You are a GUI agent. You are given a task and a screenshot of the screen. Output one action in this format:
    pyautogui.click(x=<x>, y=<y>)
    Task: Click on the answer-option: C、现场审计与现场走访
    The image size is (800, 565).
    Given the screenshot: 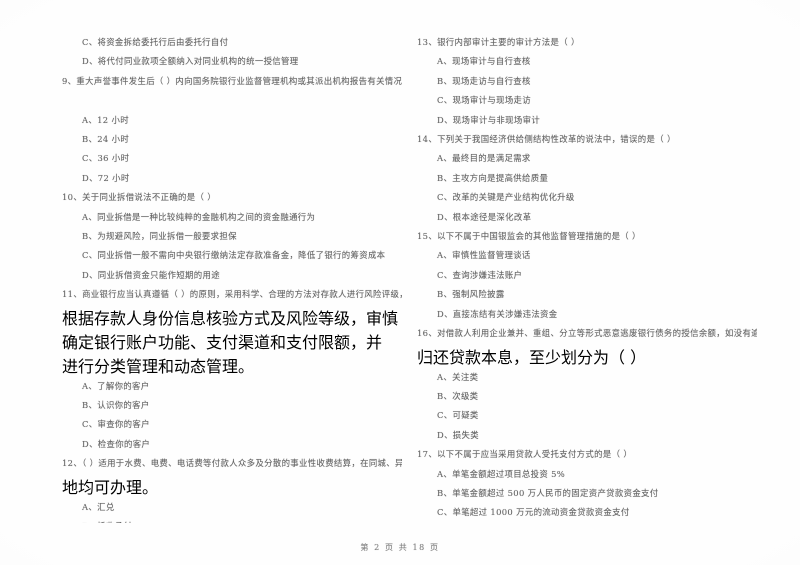 What is the action you would take?
    pyautogui.click(x=484, y=100)
    